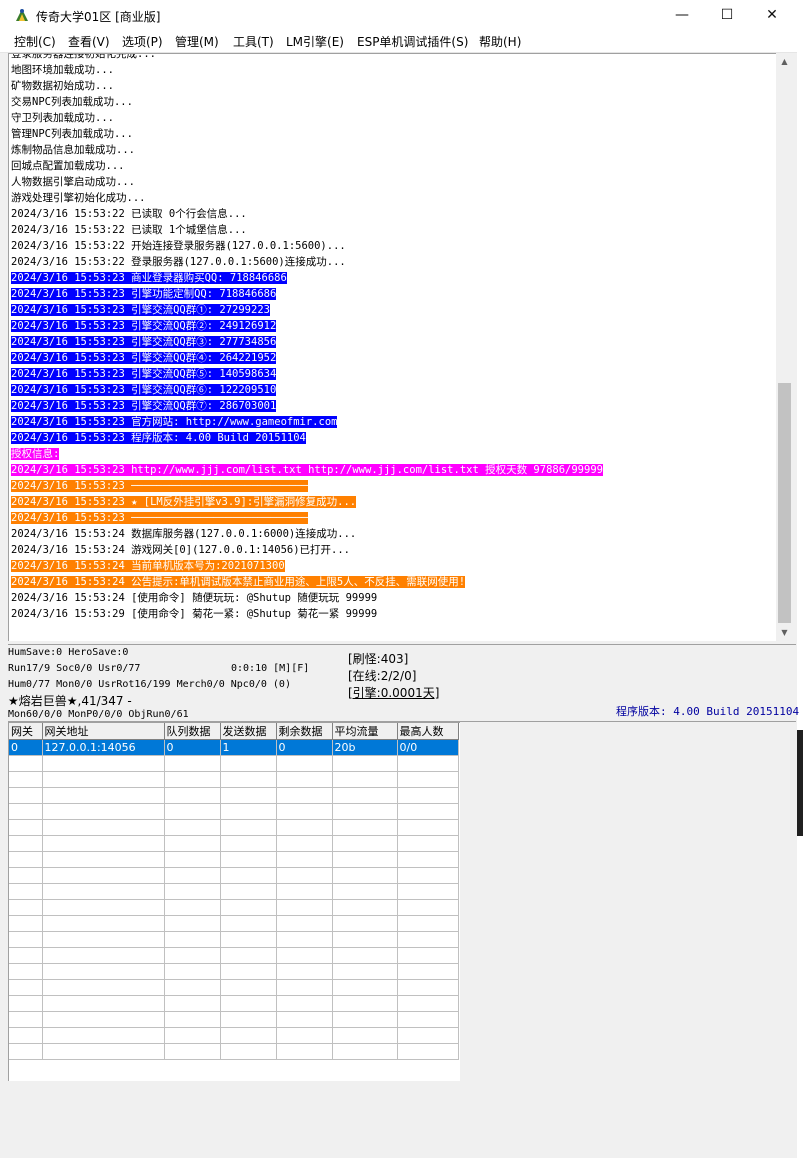 The image size is (803, 1158). I want to click on column-header: 队列数据, so click(192, 731).